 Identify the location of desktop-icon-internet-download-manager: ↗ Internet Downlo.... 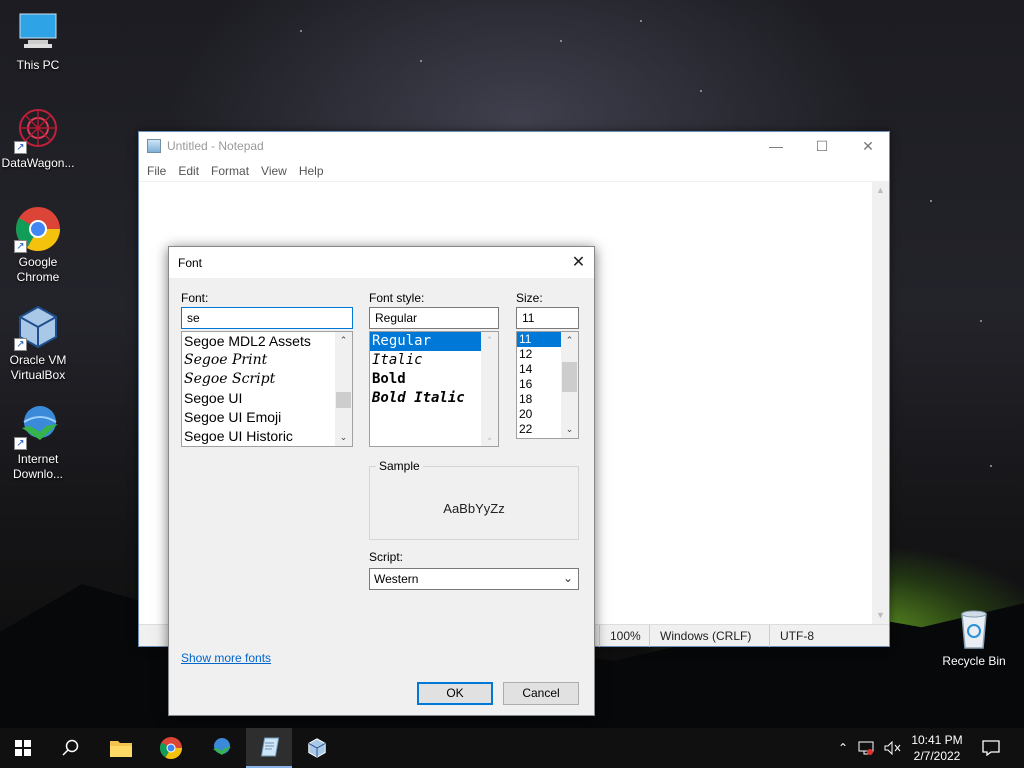
(38, 442).